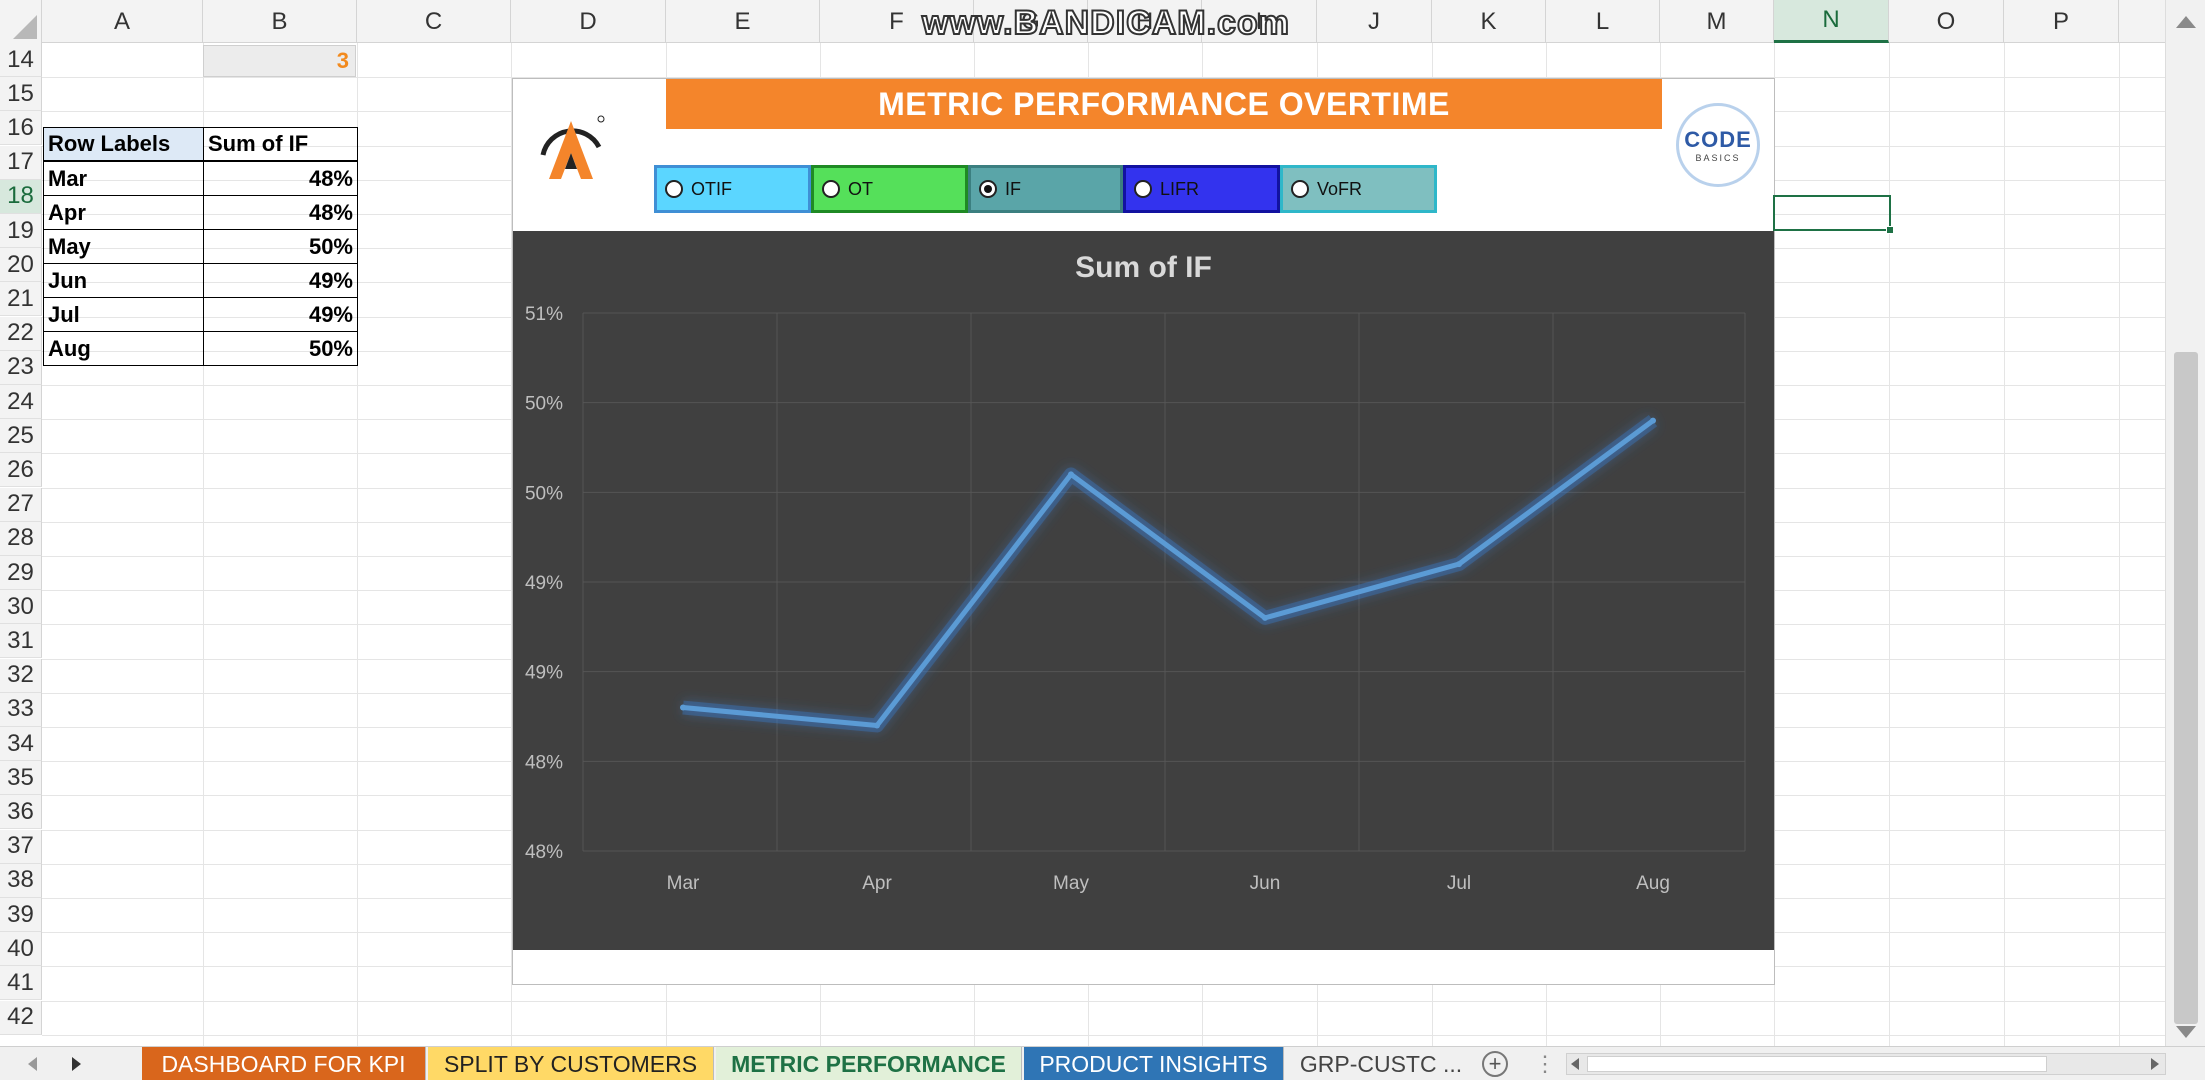 The height and width of the screenshot is (1080, 2205). I want to click on option-vofr: VoFR, so click(1358, 189).